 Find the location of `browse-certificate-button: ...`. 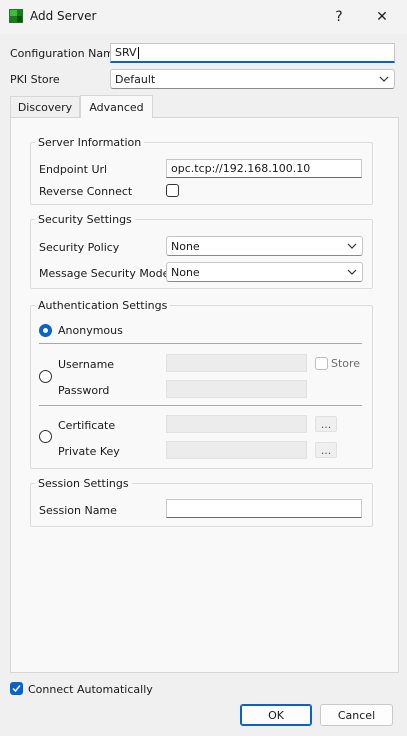

browse-certificate-button: ... is located at coordinates (326, 424).